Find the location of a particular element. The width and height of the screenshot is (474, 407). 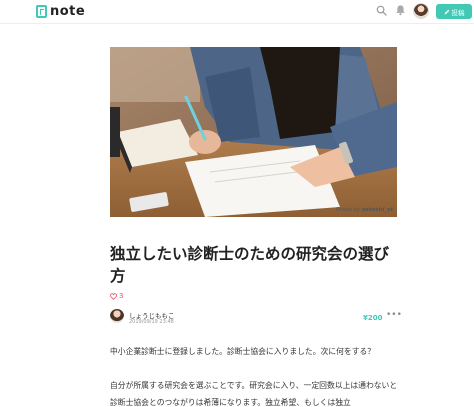

price-label: ¥200 is located at coordinates (373, 318).